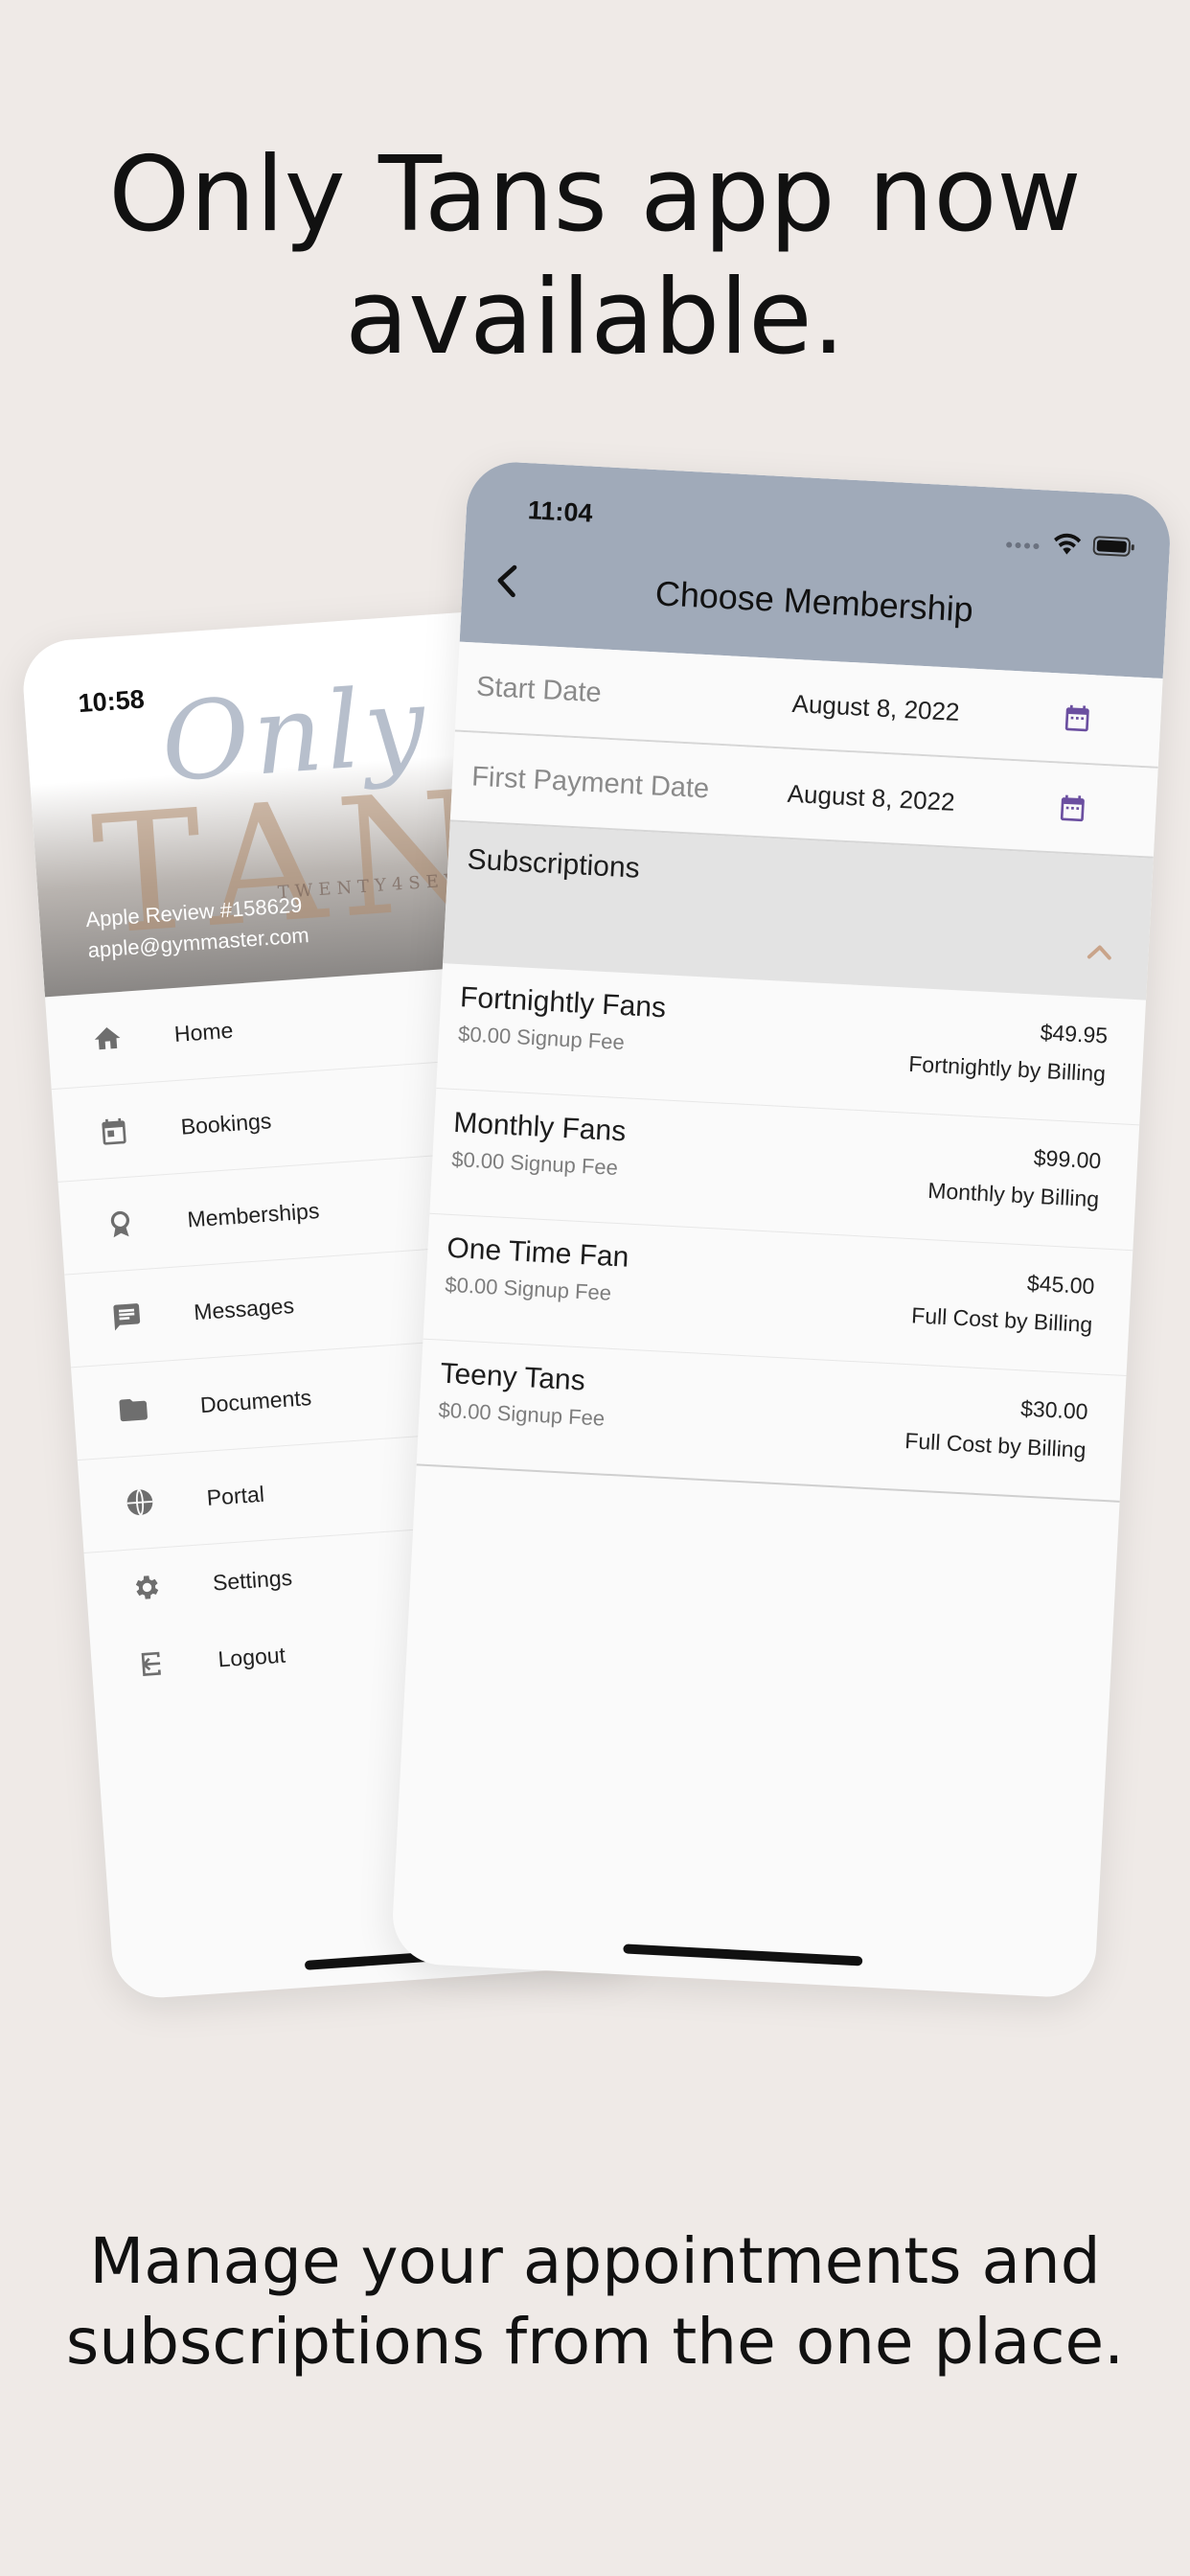  What do you see at coordinates (107, 1039) in the screenshot?
I see `home-icon` at bounding box center [107, 1039].